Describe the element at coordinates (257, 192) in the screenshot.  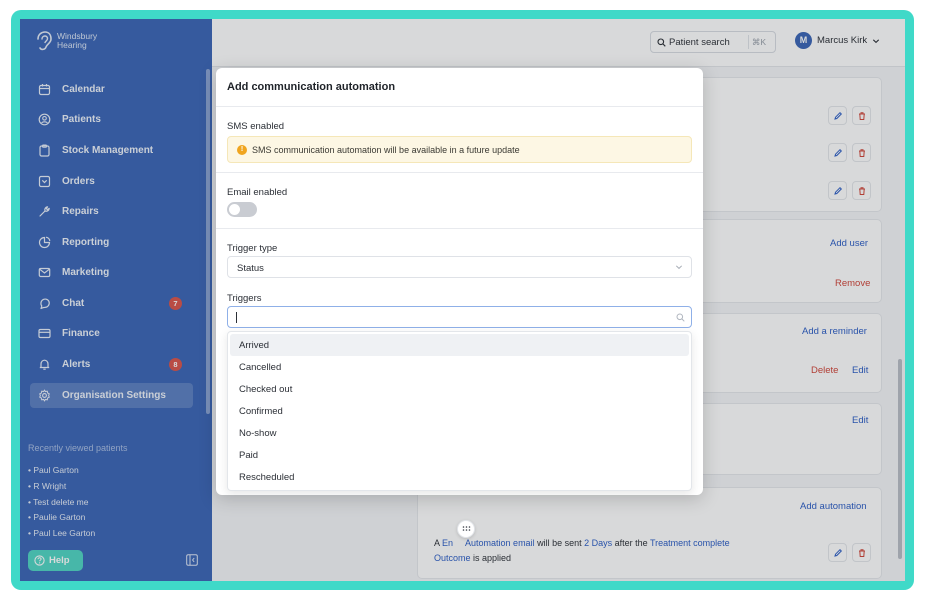
I see `email-enabled-label: Email enabled` at that location.